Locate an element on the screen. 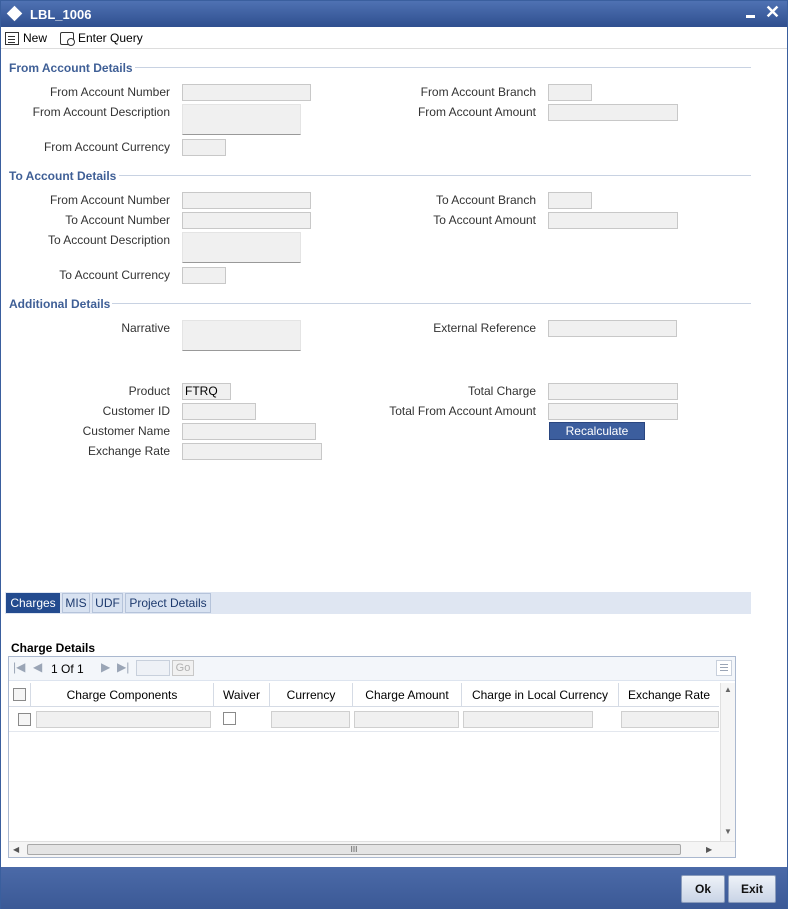 The height and width of the screenshot is (909, 788). total-charge-field is located at coordinates (613, 391).